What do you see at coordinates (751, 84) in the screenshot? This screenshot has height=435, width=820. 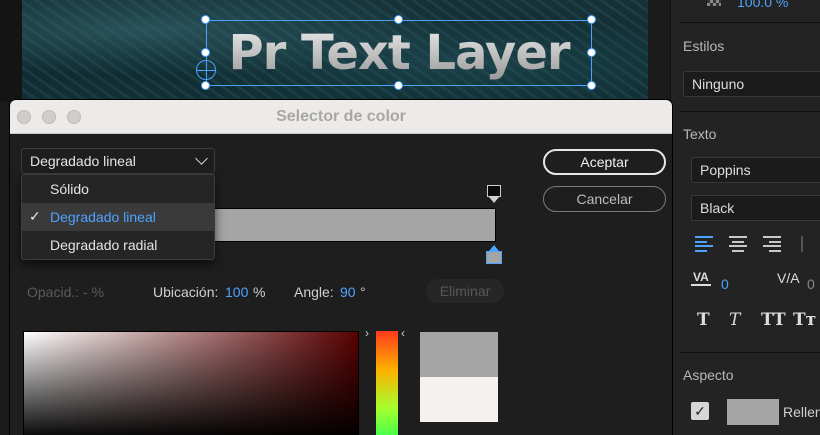 I see `styles-dropdown: Ninguno` at bounding box center [751, 84].